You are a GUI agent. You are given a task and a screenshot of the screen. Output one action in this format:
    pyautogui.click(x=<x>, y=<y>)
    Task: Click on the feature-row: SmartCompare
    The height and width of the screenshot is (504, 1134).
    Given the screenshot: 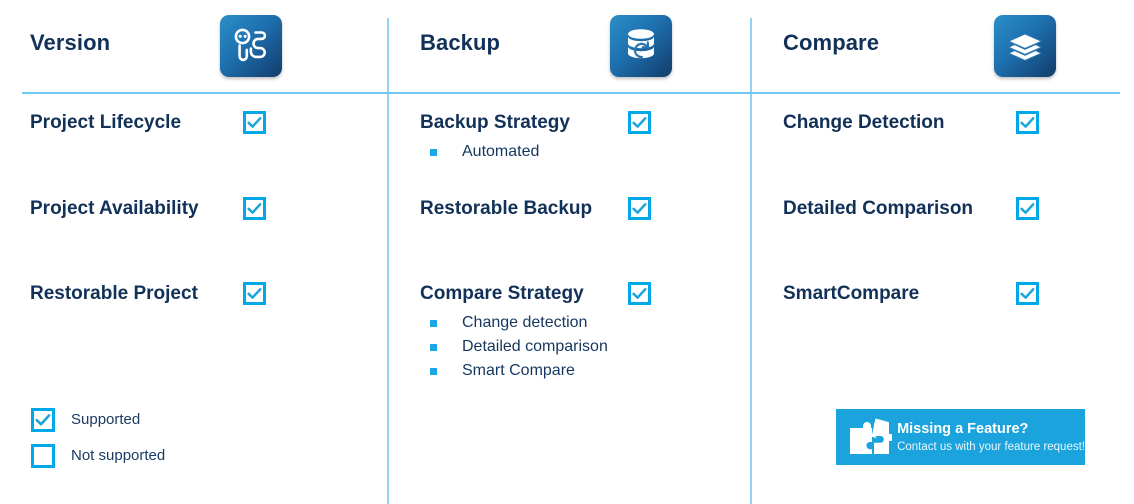 What is the action you would take?
    pyautogui.click(x=943, y=296)
    